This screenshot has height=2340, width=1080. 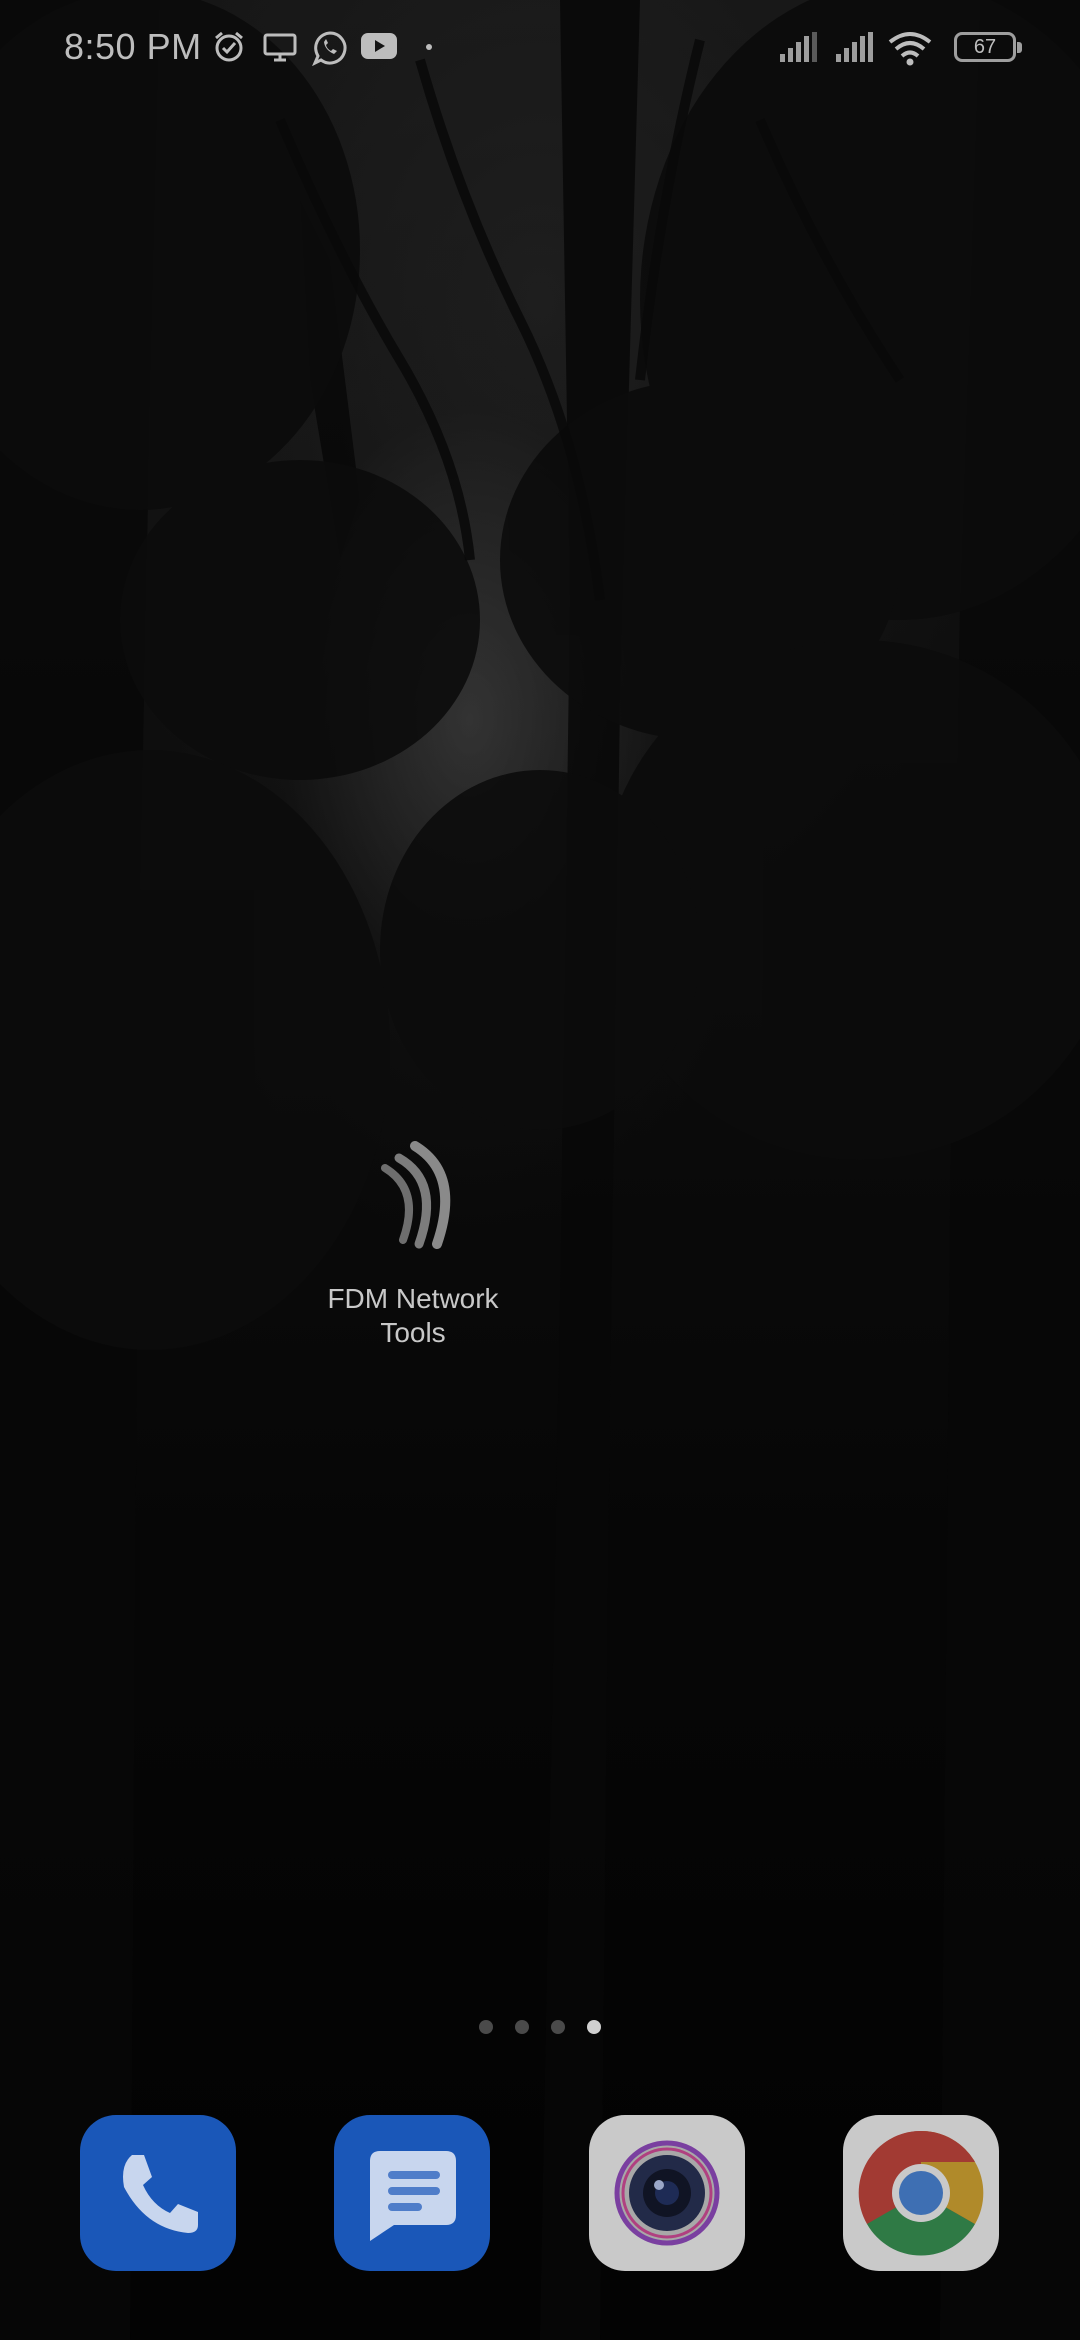 I want to click on dock, so click(x=540, y=2195).